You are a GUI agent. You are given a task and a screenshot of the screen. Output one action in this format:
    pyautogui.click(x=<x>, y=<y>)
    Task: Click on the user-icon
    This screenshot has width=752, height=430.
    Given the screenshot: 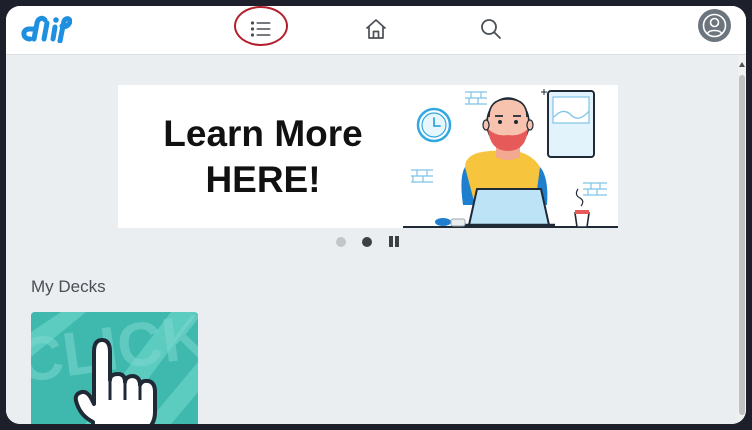 What is the action you would take?
    pyautogui.click(x=714, y=25)
    